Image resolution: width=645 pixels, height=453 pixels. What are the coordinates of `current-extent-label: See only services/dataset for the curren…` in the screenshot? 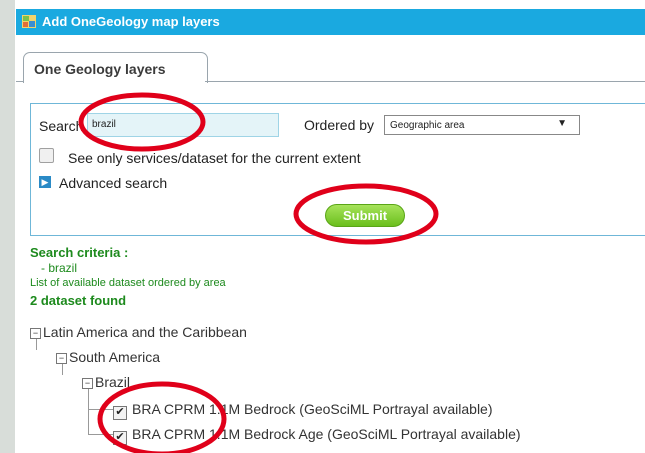 It's located at (214, 158).